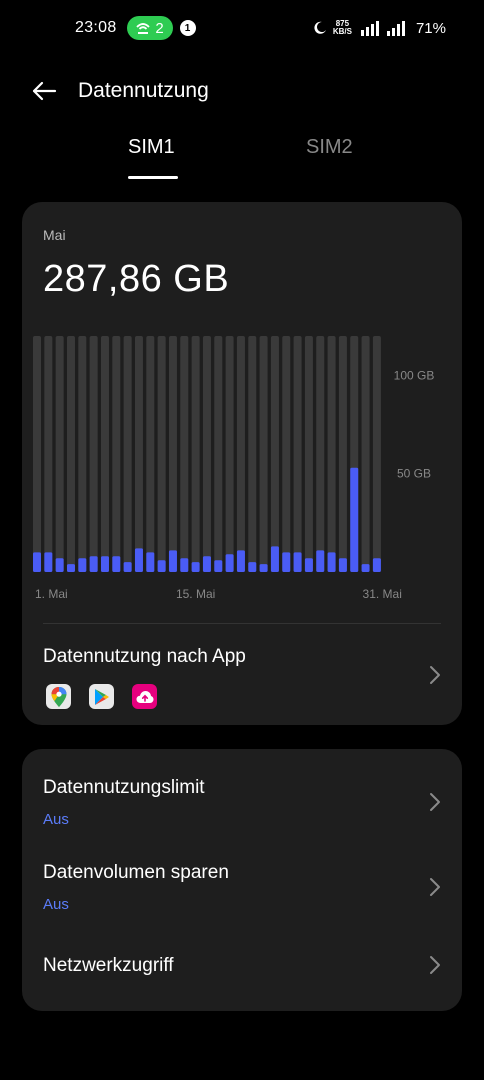  What do you see at coordinates (414, 375) in the screenshot?
I see `y-tick-label: 100 GB` at bounding box center [414, 375].